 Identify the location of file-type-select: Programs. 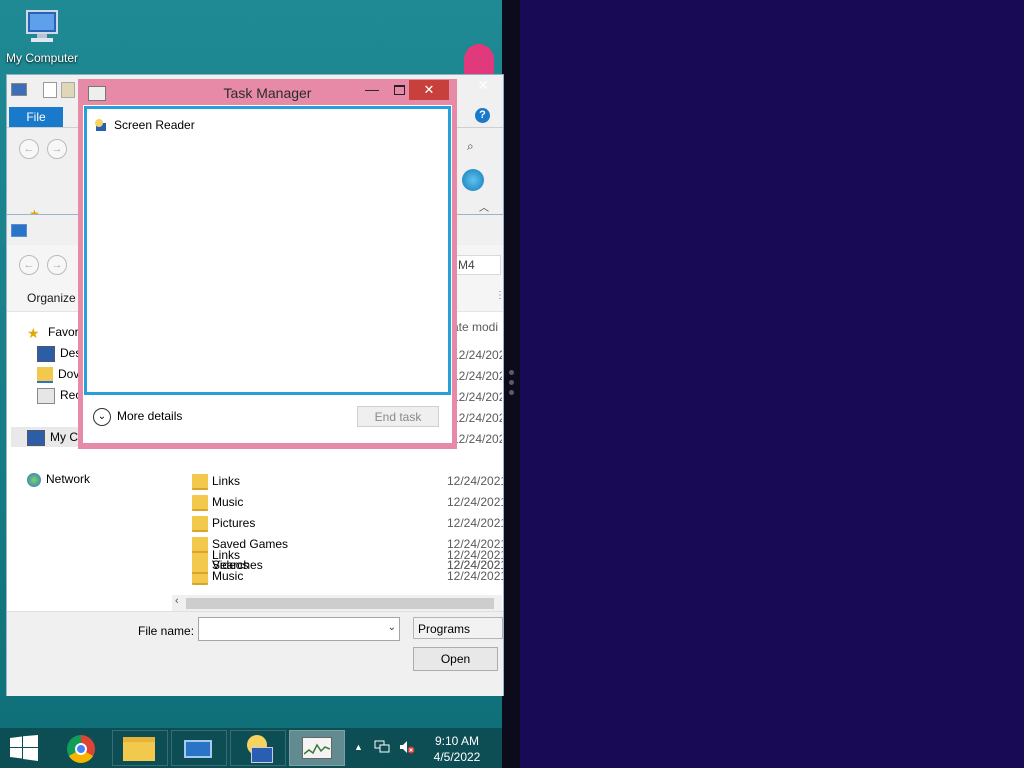
(458, 628).